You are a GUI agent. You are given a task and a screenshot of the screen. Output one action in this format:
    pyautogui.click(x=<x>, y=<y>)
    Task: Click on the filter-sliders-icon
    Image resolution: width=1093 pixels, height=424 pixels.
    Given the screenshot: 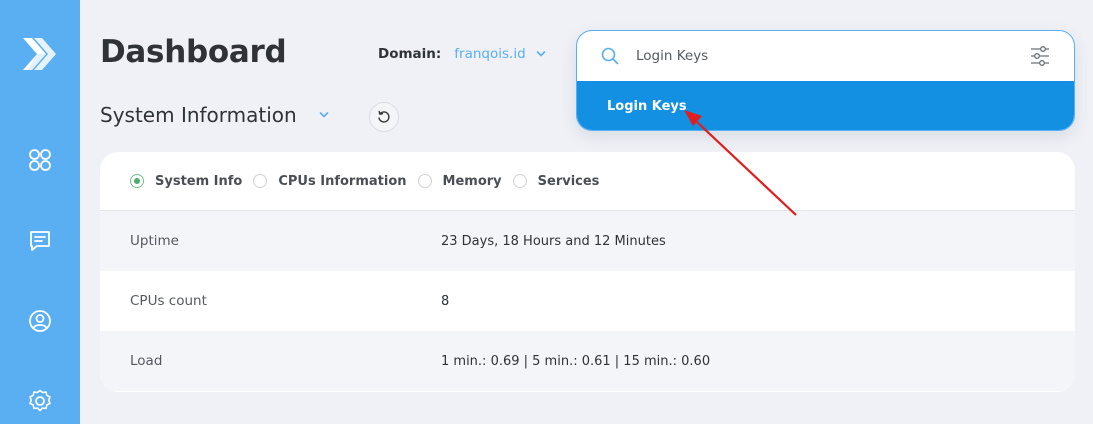 What is the action you would take?
    pyautogui.click(x=1040, y=56)
    